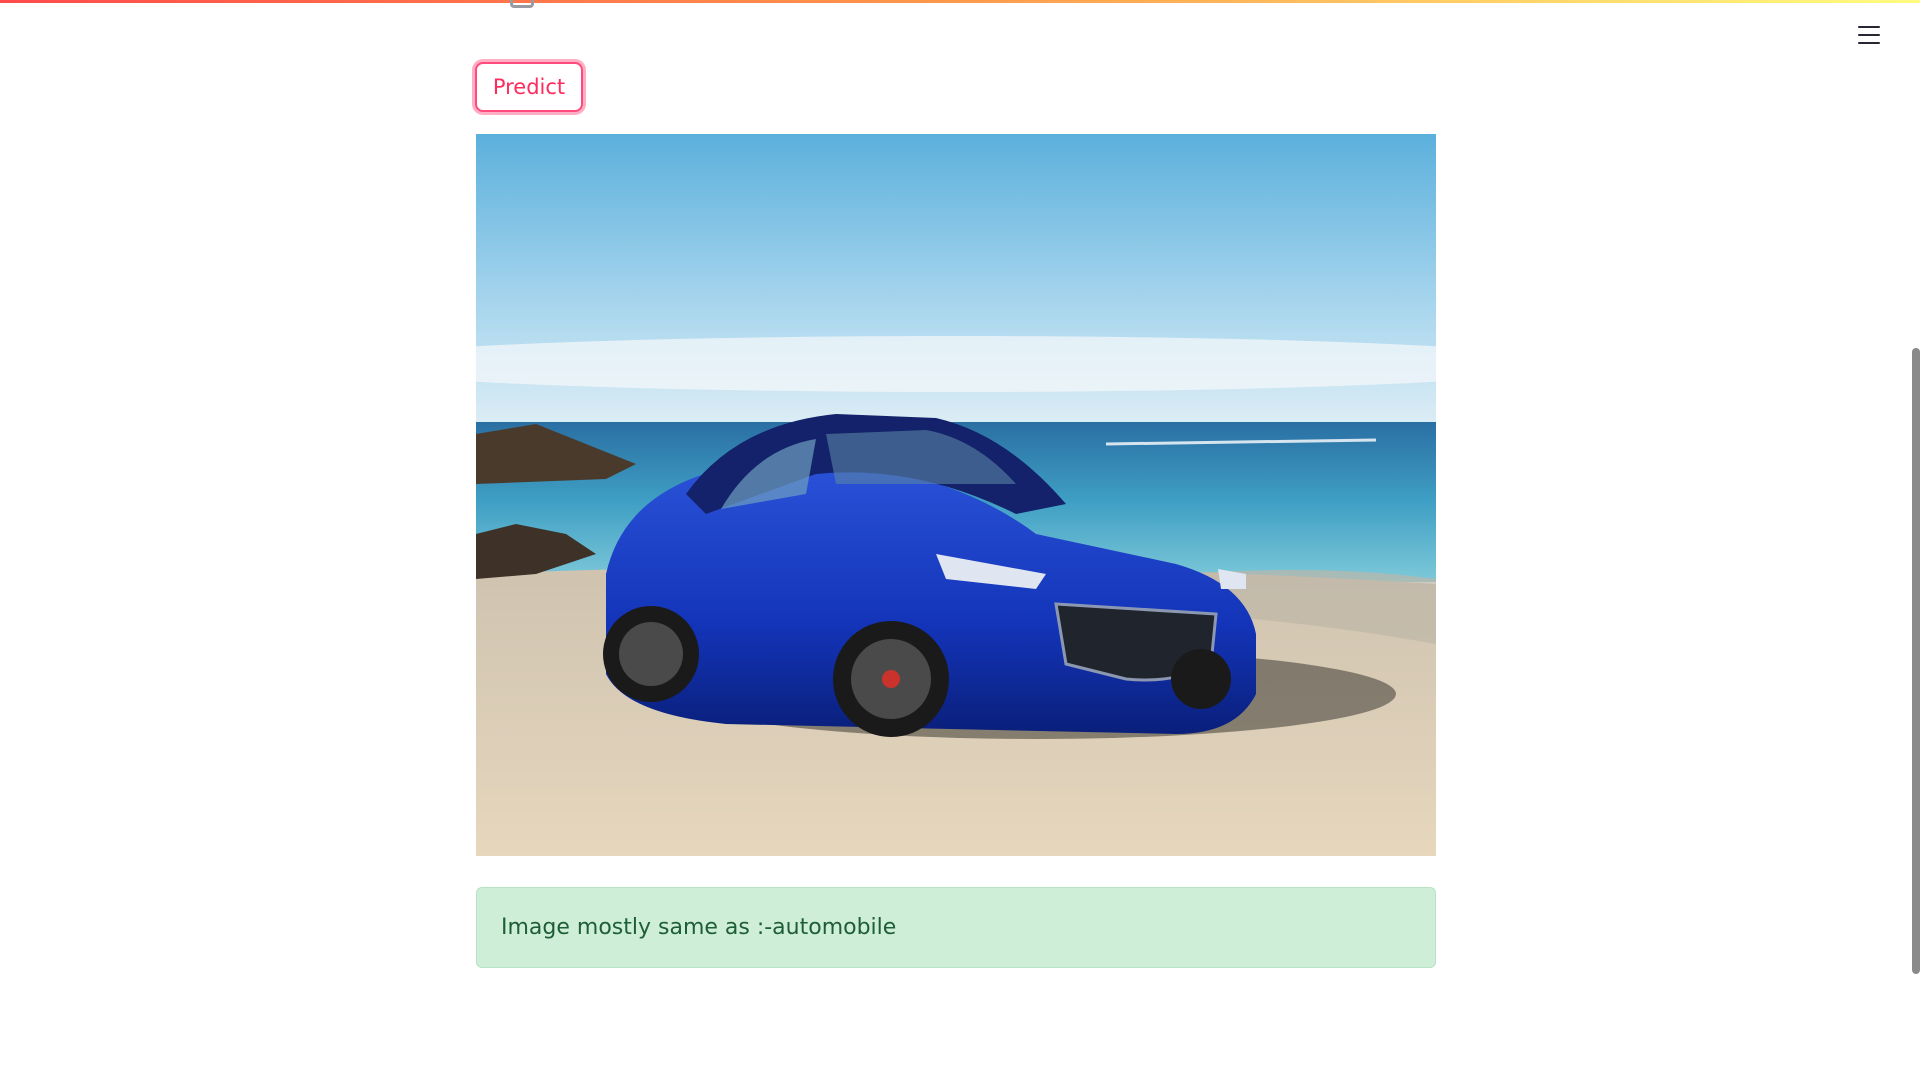 The image size is (1920, 1080). Describe the element at coordinates (1869, 35) in the screenshot. I see `hamburger-menu-icon` at that location.